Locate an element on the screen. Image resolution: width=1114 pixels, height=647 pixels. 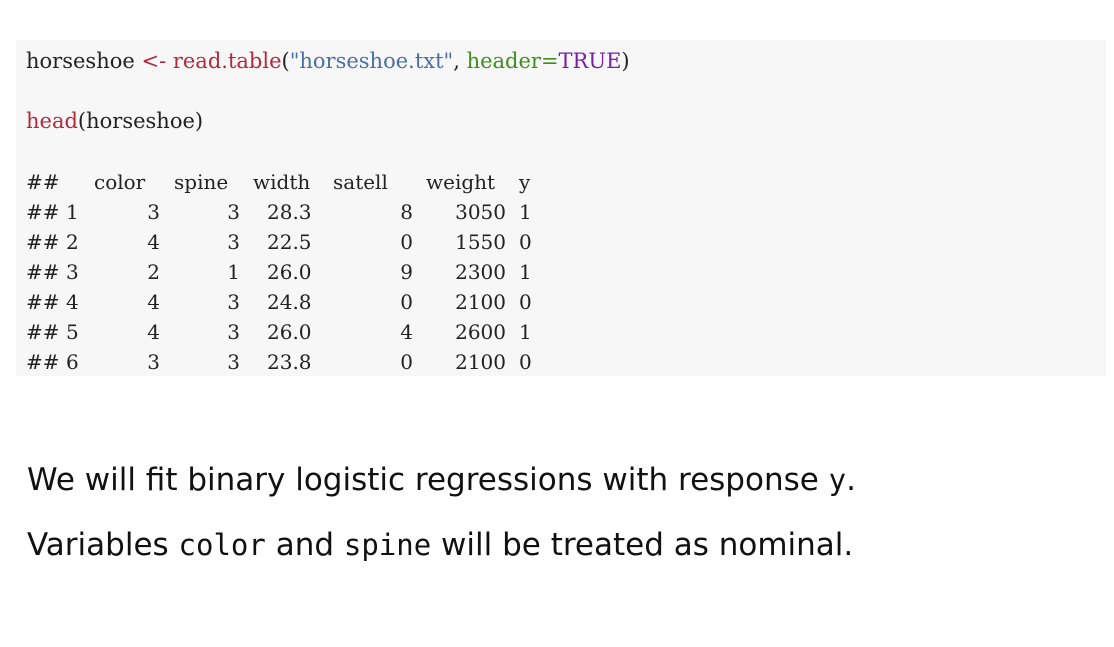
prose-text: and is located at coordinates (304, 545).